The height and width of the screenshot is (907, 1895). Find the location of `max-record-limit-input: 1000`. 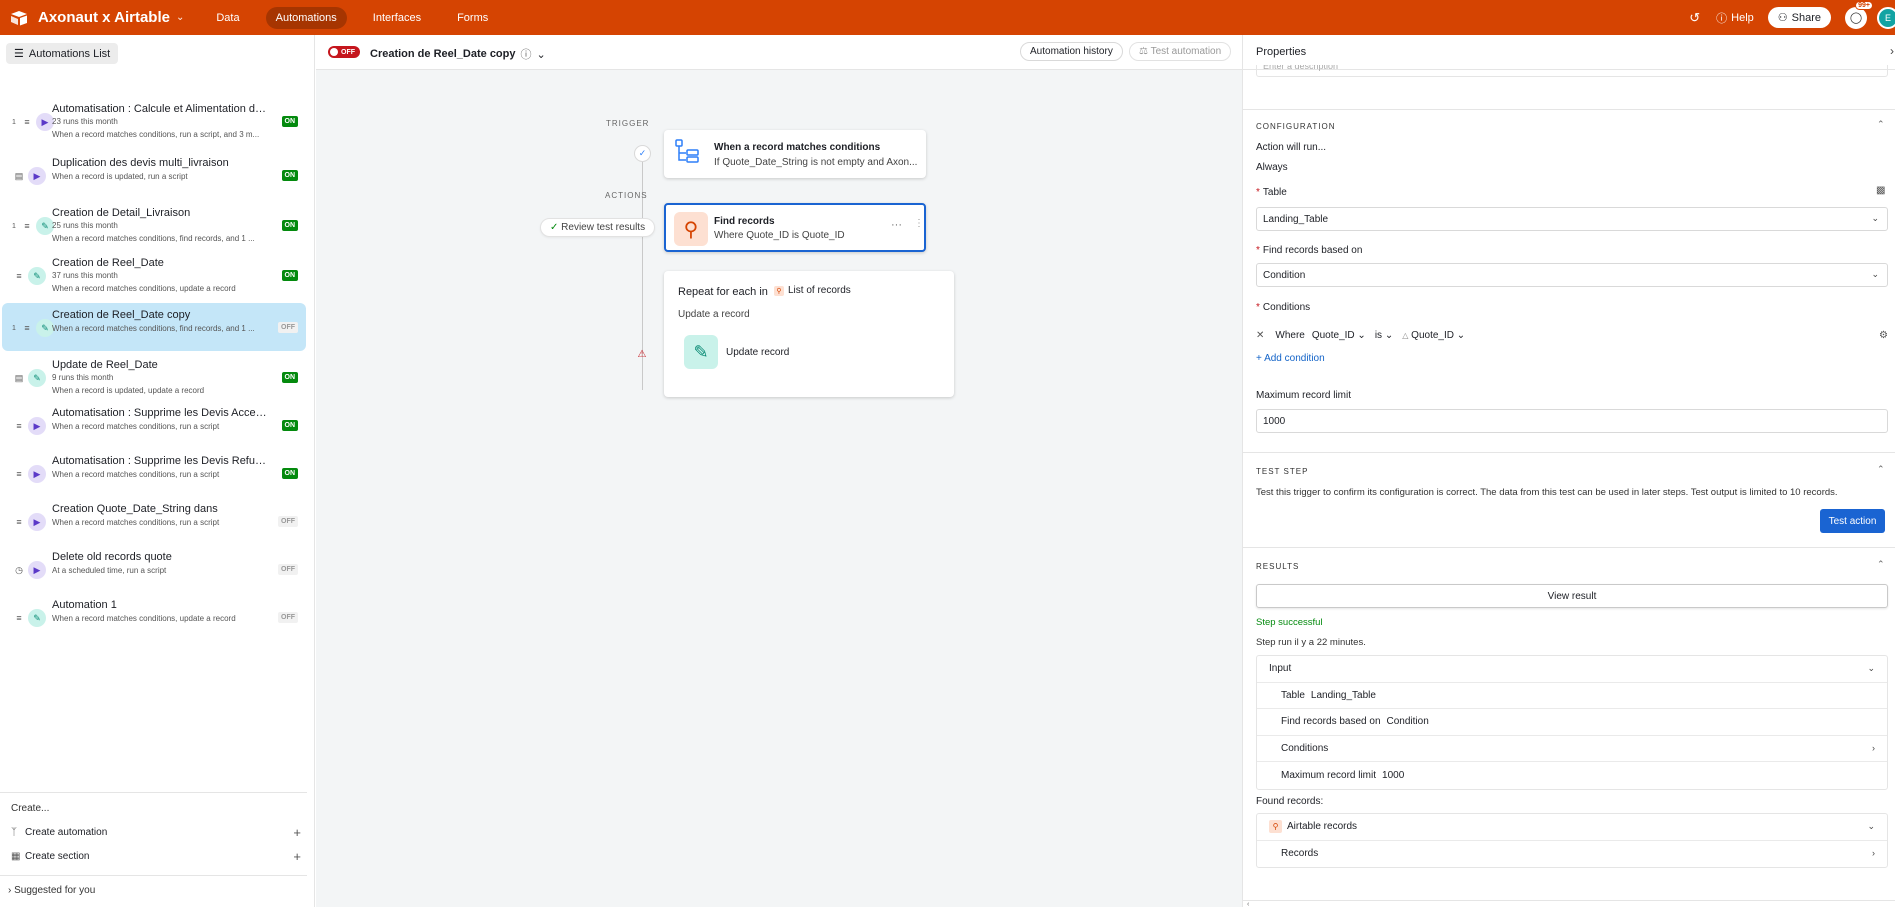

max-record-limit-input: 1000 is located at coordinates (1572, 421).